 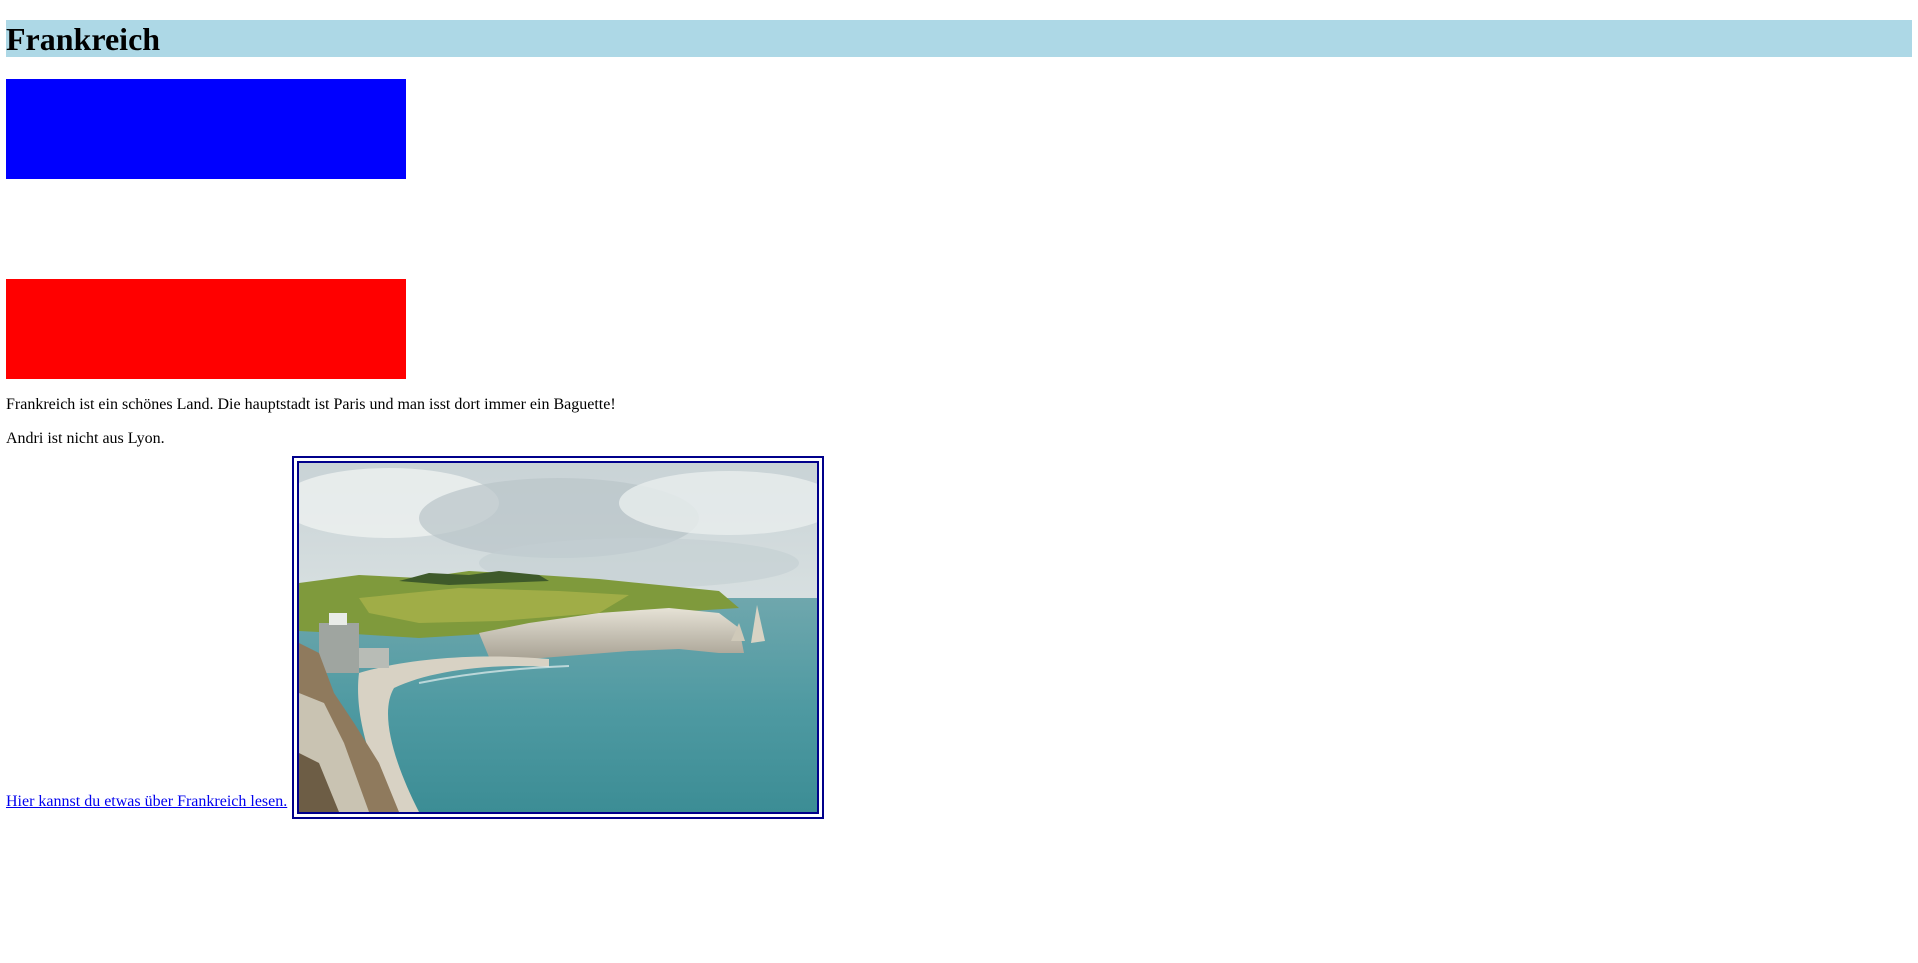 I want to click on paragraph-andri: Andri ist nicht aus Lyon., so click(x=85, y=438).